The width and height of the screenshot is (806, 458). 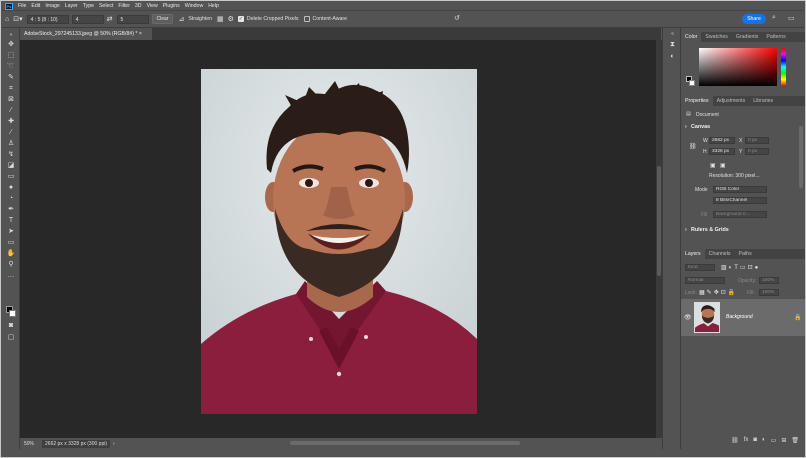 I want to click on canvas-width-input: 2662 px, so click(x=722, y=140).